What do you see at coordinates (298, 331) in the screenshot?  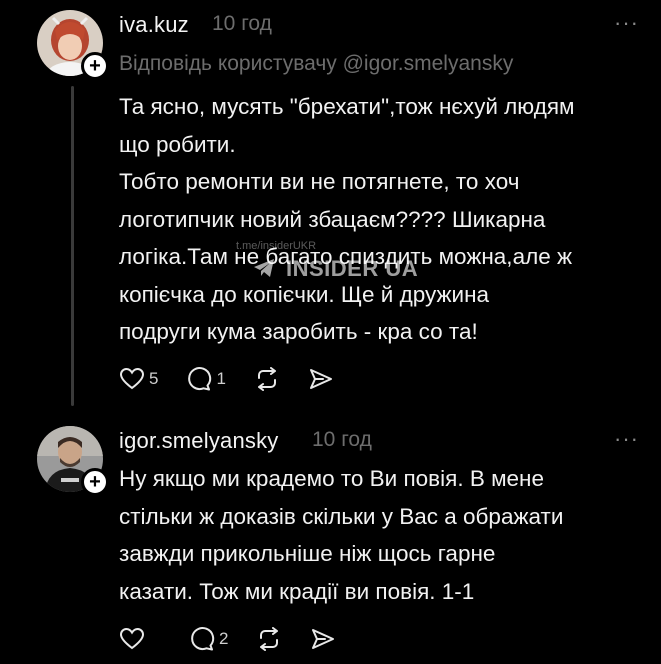 I see `post-text-line: подруги кума заробить - кра со та!` at bounding box center [298, 331].